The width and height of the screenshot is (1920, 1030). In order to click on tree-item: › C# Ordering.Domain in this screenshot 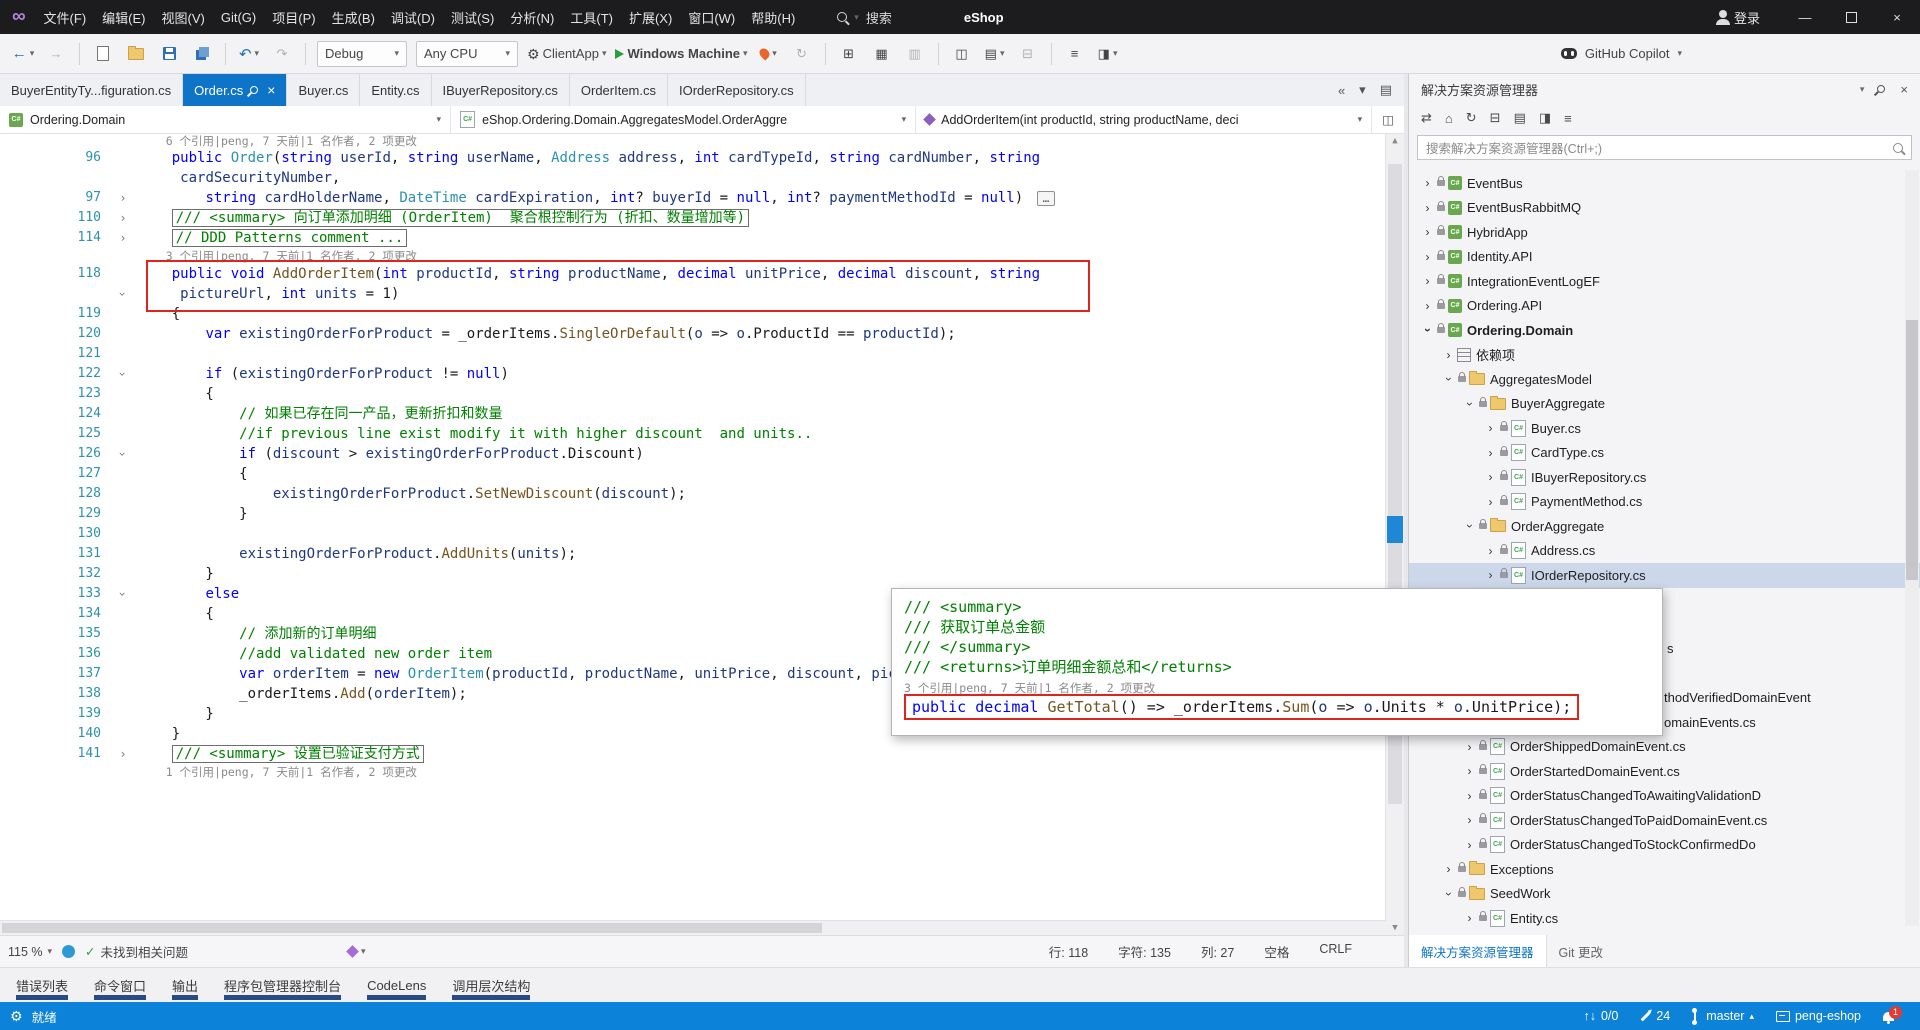, I will do `click(1664, 330)`.